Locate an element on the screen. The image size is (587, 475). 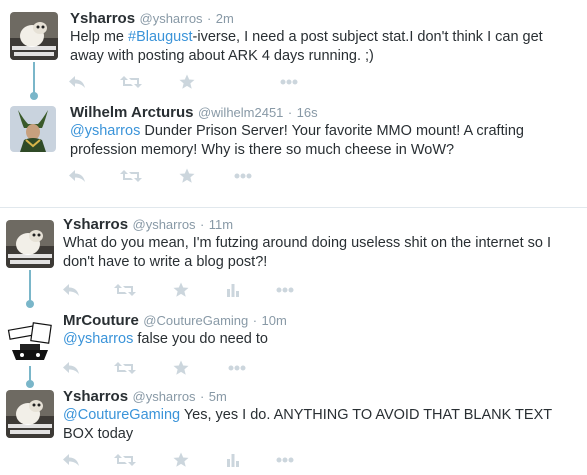
author-handle: @wilhelm2451 is located at coordinates (240, 112).